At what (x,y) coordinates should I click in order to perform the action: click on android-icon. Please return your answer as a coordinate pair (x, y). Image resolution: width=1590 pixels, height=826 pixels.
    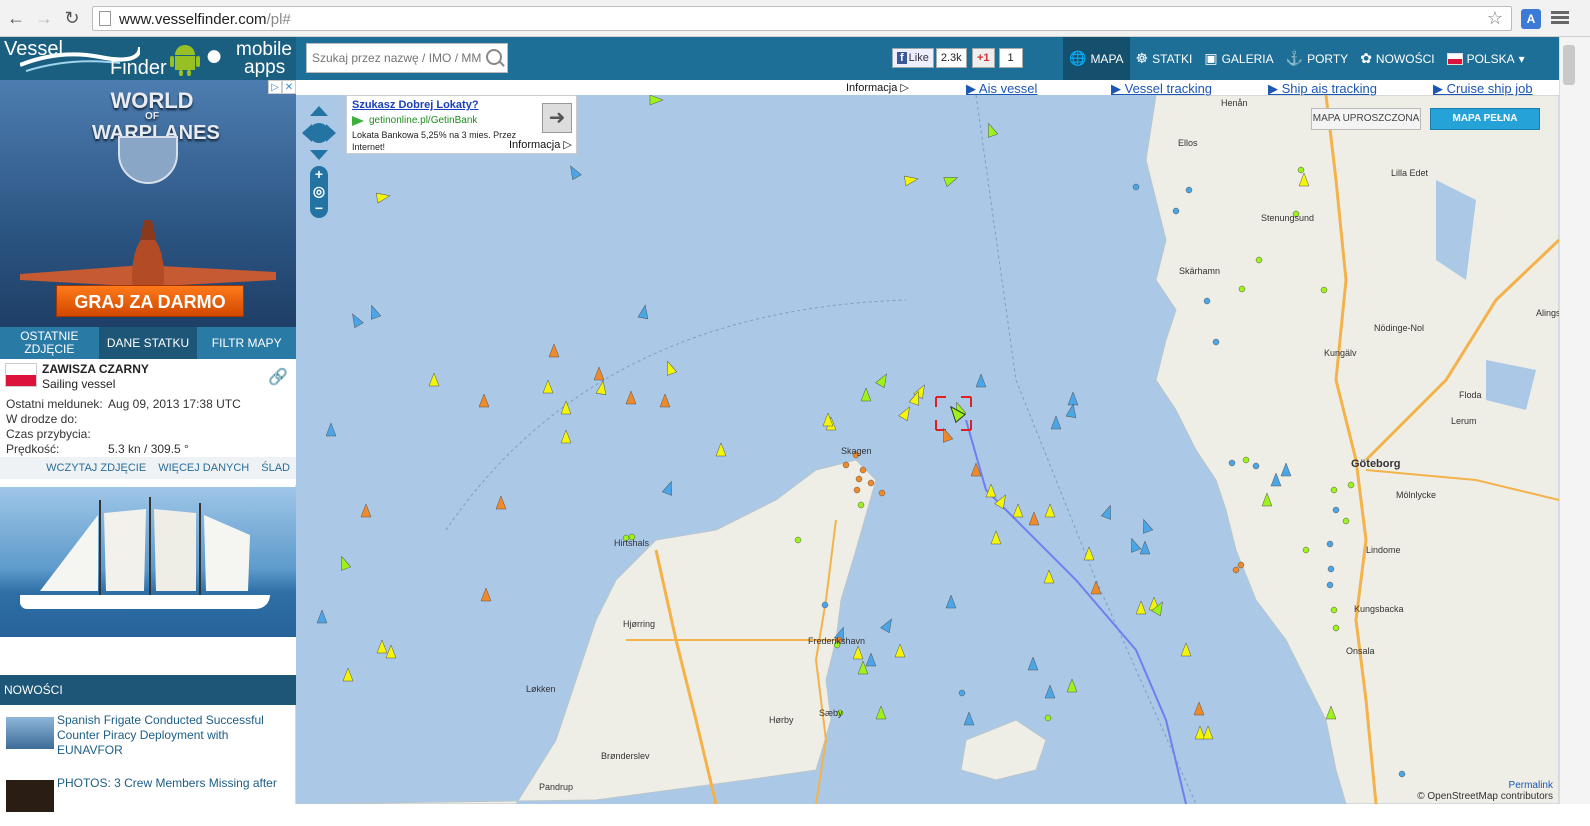
    Looking at the image, I should click on (185, 59).